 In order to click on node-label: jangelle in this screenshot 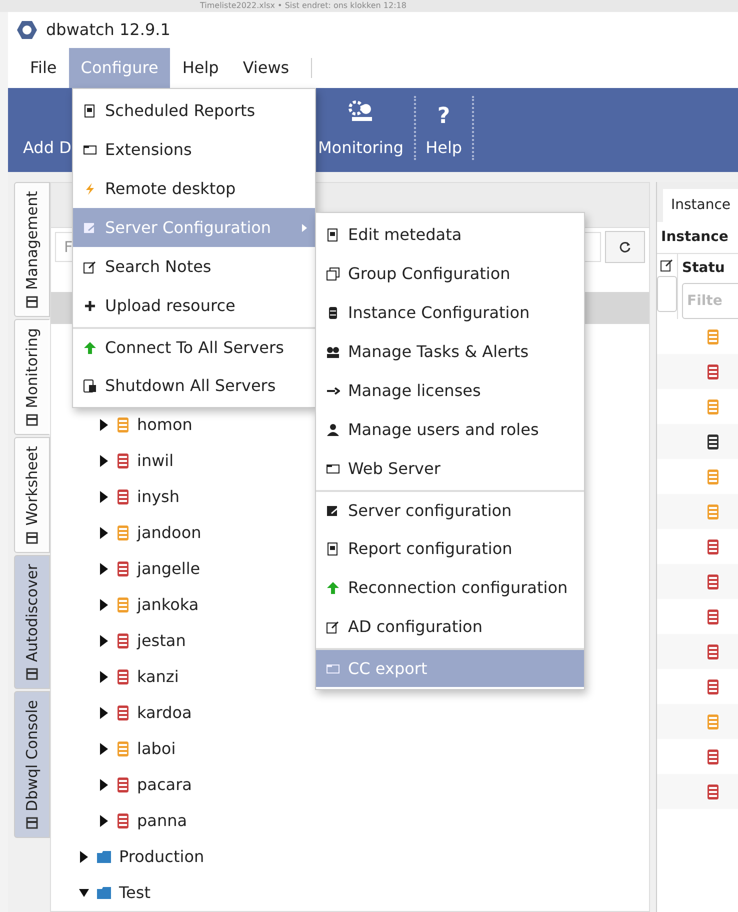, I will do `click(168, 569)`.